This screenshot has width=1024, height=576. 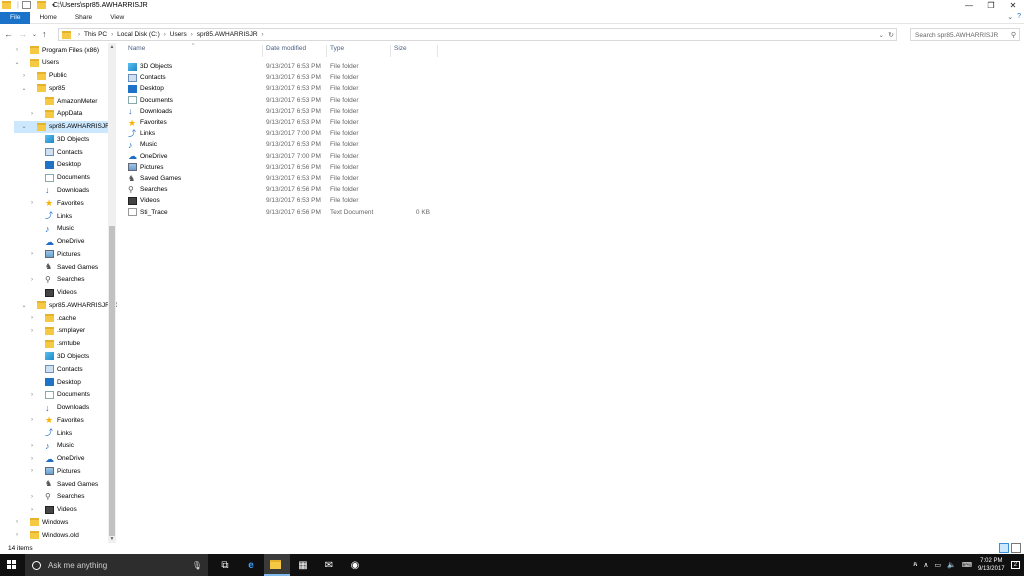 What do you see at coordinates (54, 50) in the screenshot?
I see `nav-item: › Program Files (x86)` at bounding box center [54, 50].